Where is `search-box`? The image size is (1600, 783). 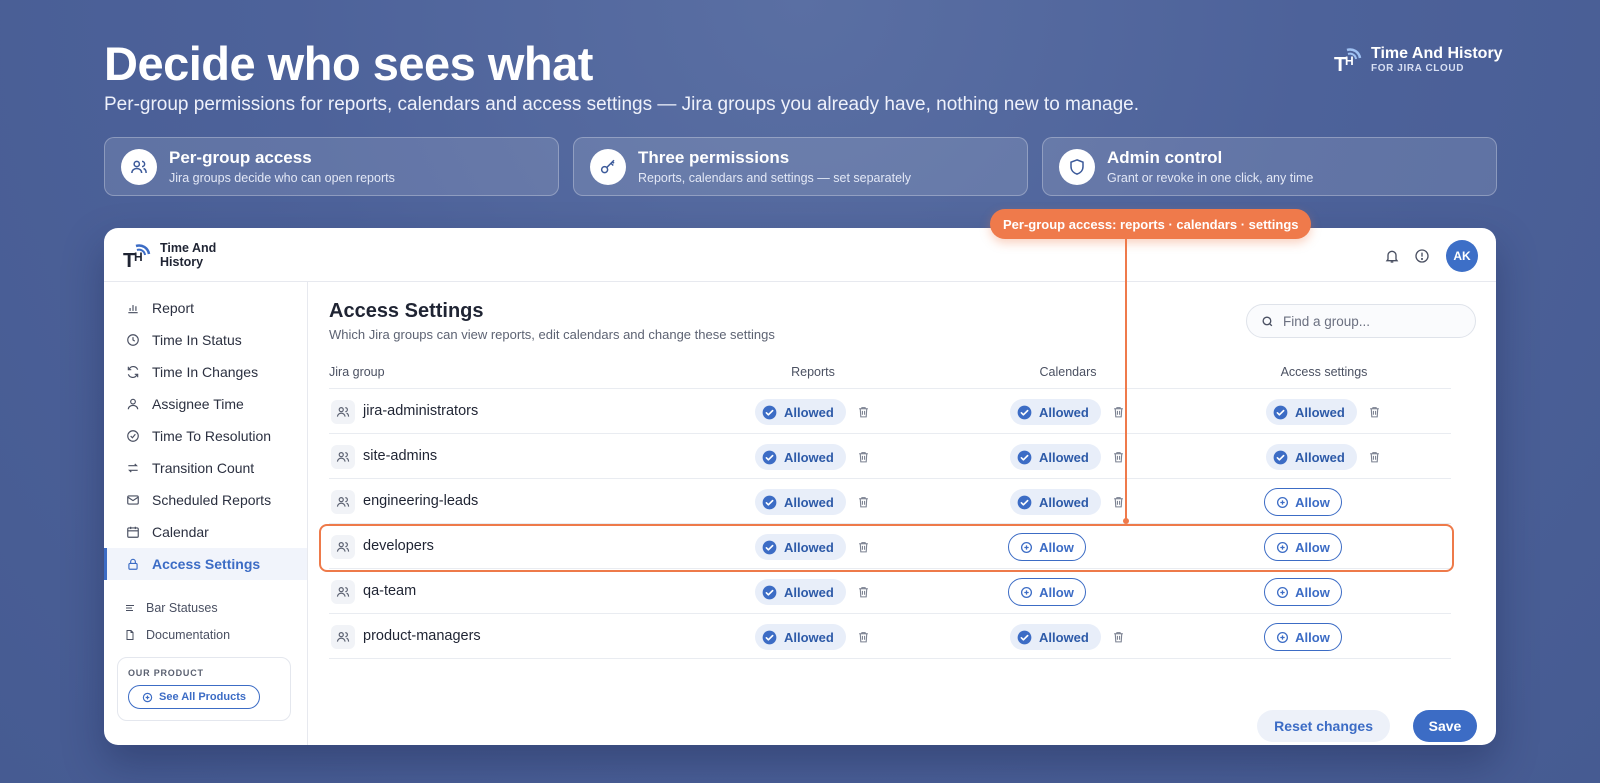
search-box is located at coordinates (1361, 321).